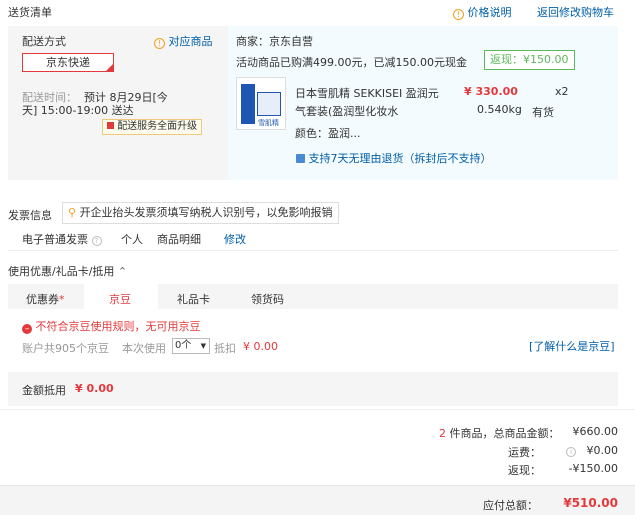  Describe the element at coordinates (157, 126) in the screenshot. I see `upgrade-label: 配送服务全面升级` at that location.